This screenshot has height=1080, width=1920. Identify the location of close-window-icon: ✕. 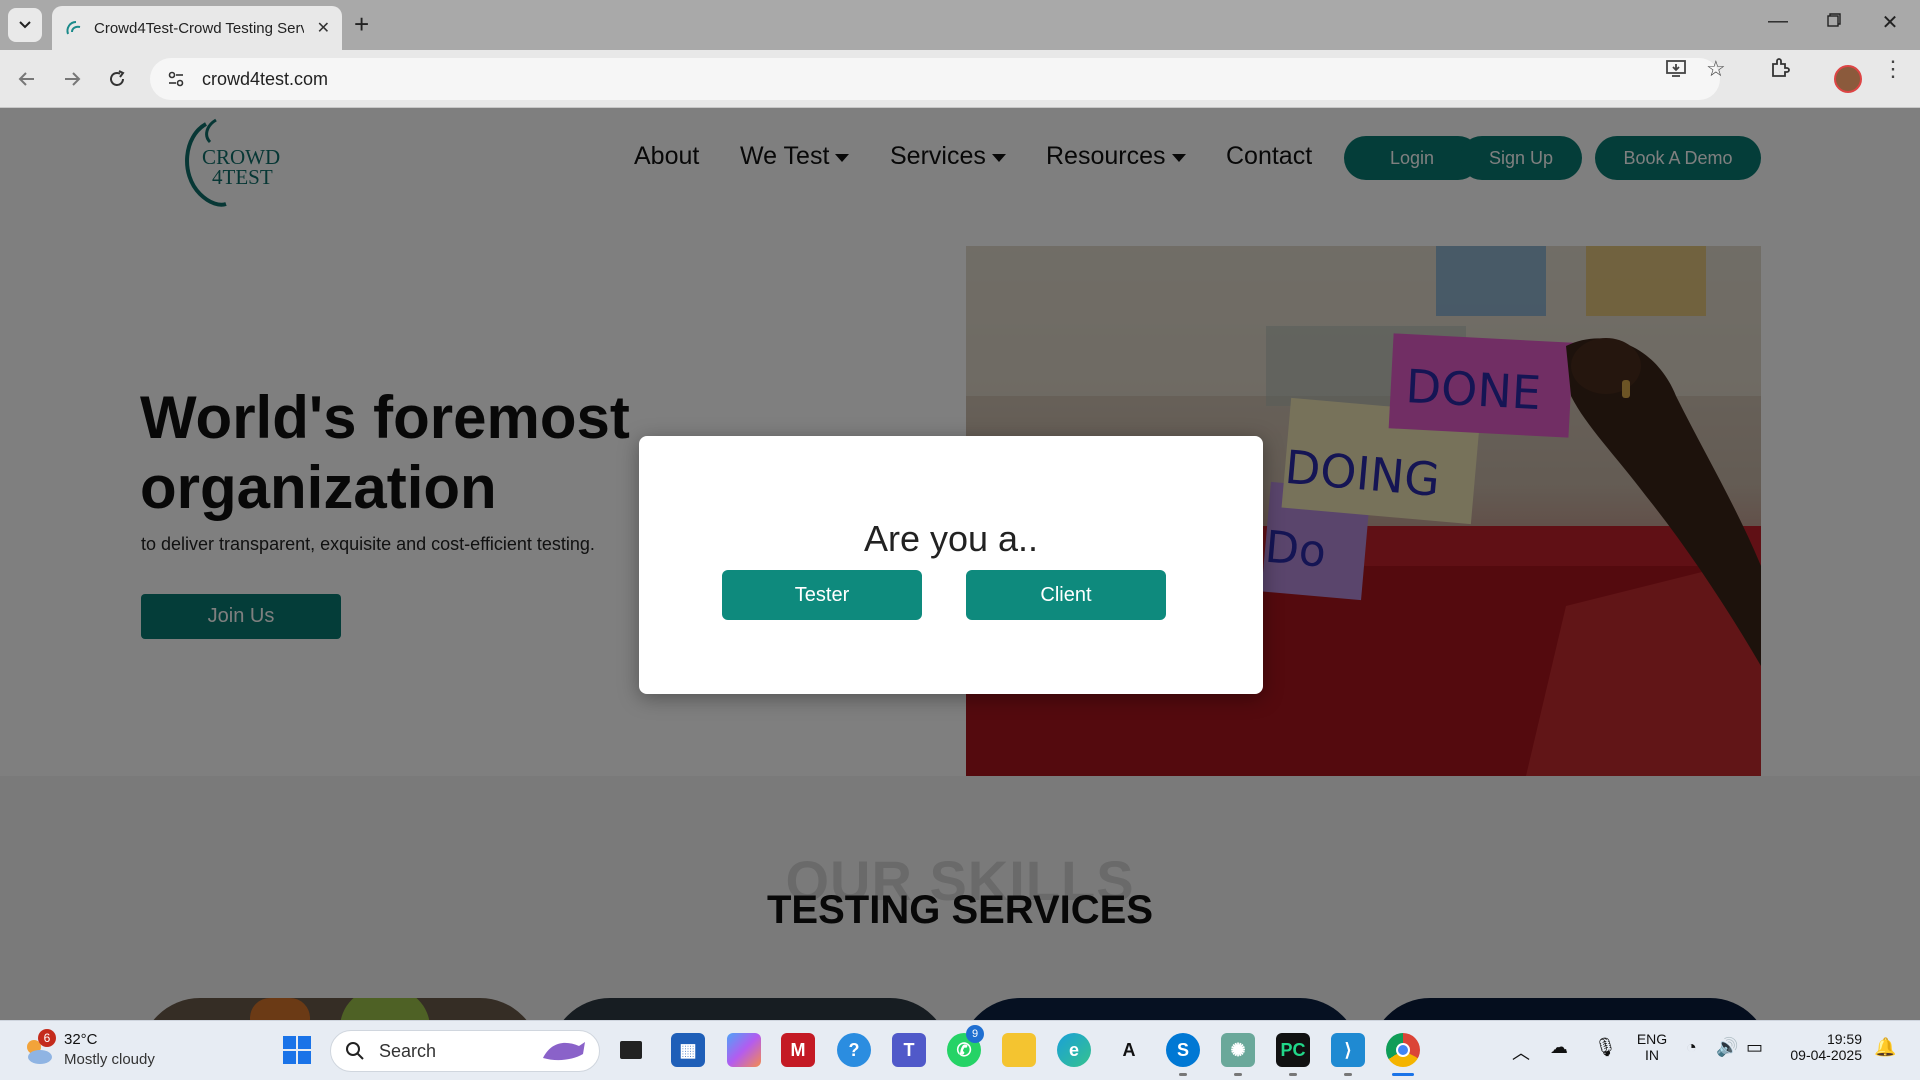
(1890, 22).